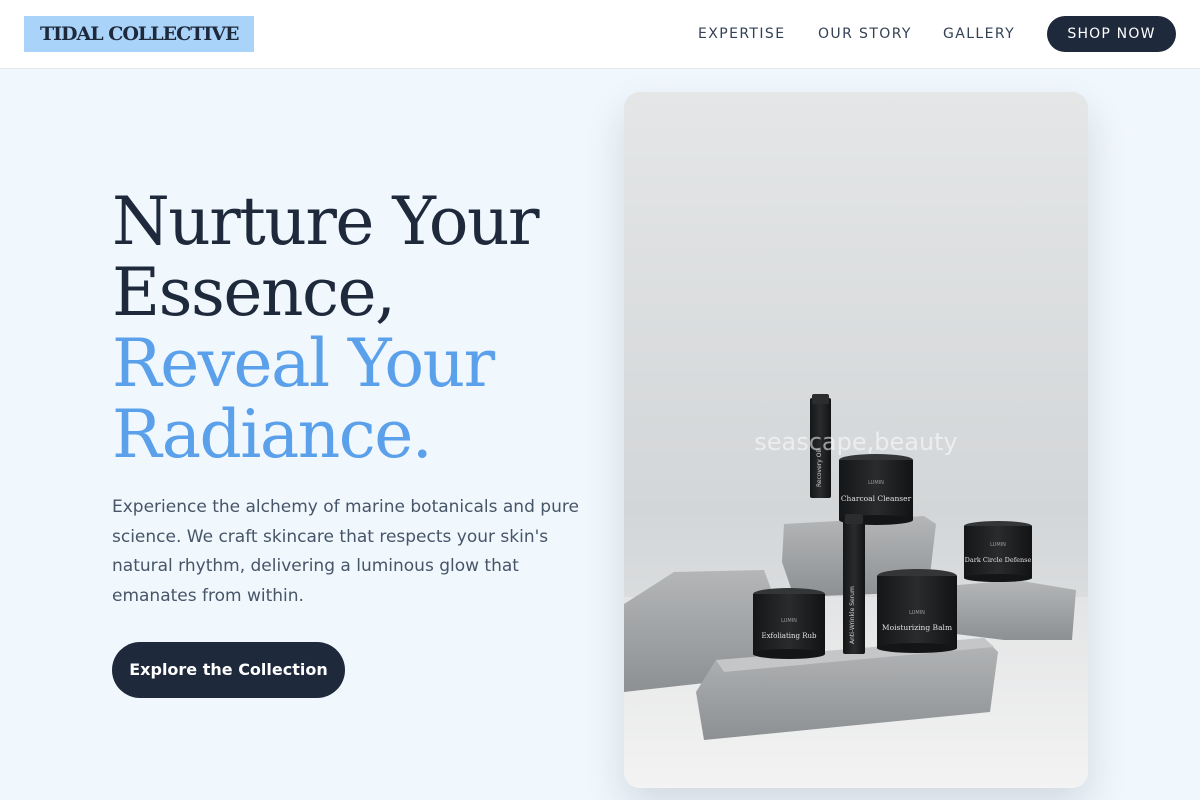 The image size is (1200, 800). Describe the element at coordinates (326, 221) in the screenshot. I see `headline-line-1: Nurture Your` at that location.